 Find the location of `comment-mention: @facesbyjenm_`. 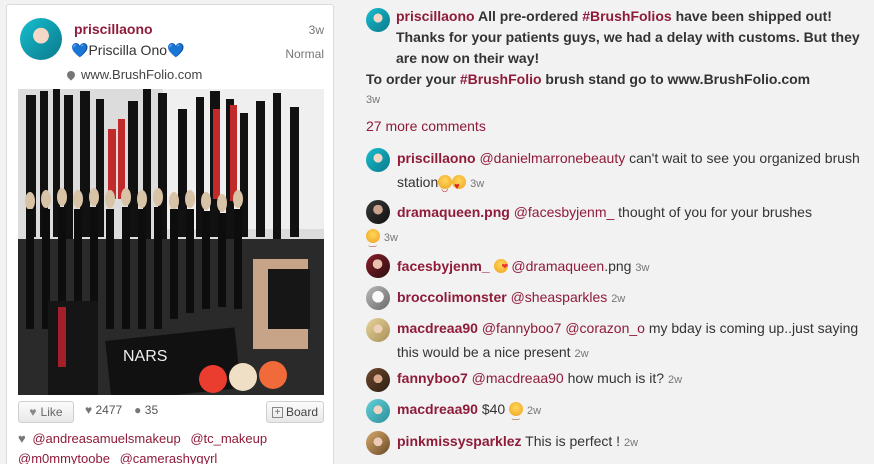

comment-mention: @facesbyjenm_ is located at coordinates (564, 212).